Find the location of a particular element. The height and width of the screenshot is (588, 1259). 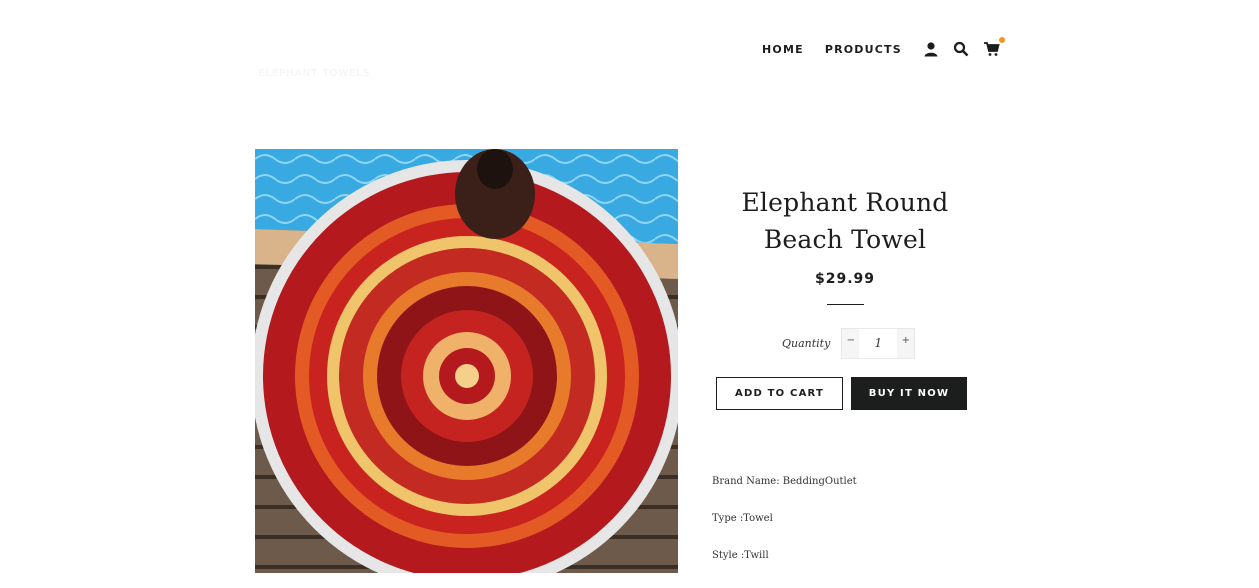

description-line: Type :Towel is located at coordinates (742, 518).